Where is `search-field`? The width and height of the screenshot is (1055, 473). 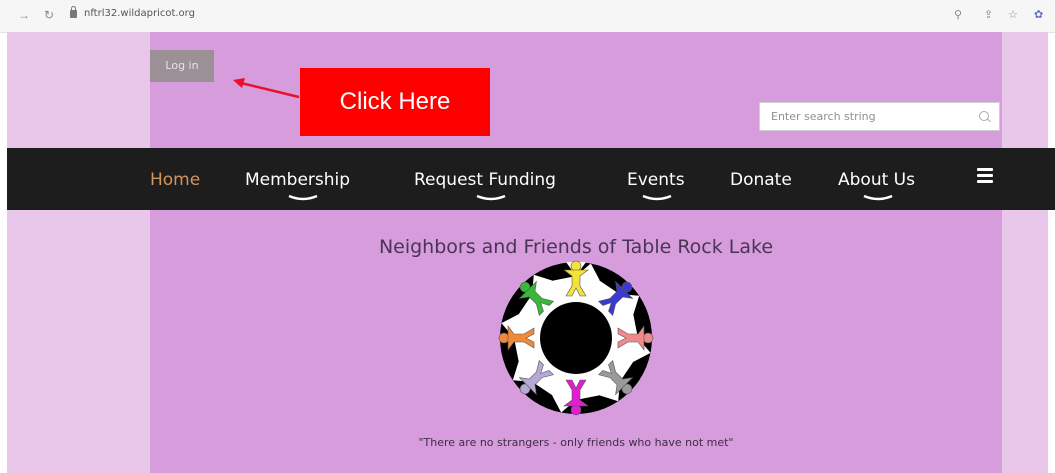
search-field is located at coordinates (879, 116).